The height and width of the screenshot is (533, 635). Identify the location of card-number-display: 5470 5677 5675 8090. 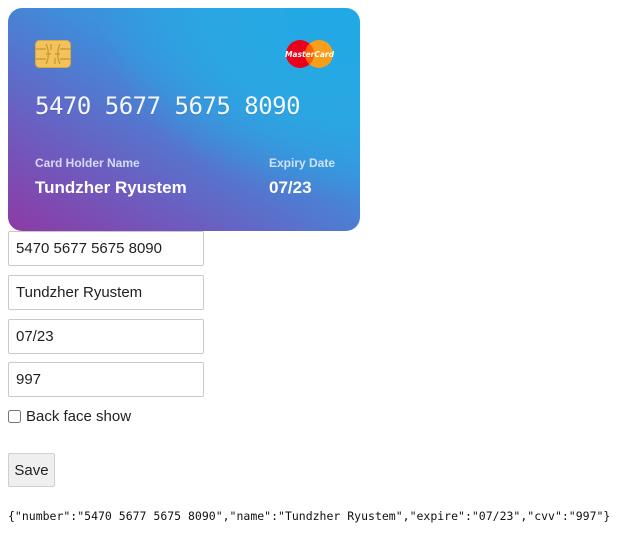
(168, 106).